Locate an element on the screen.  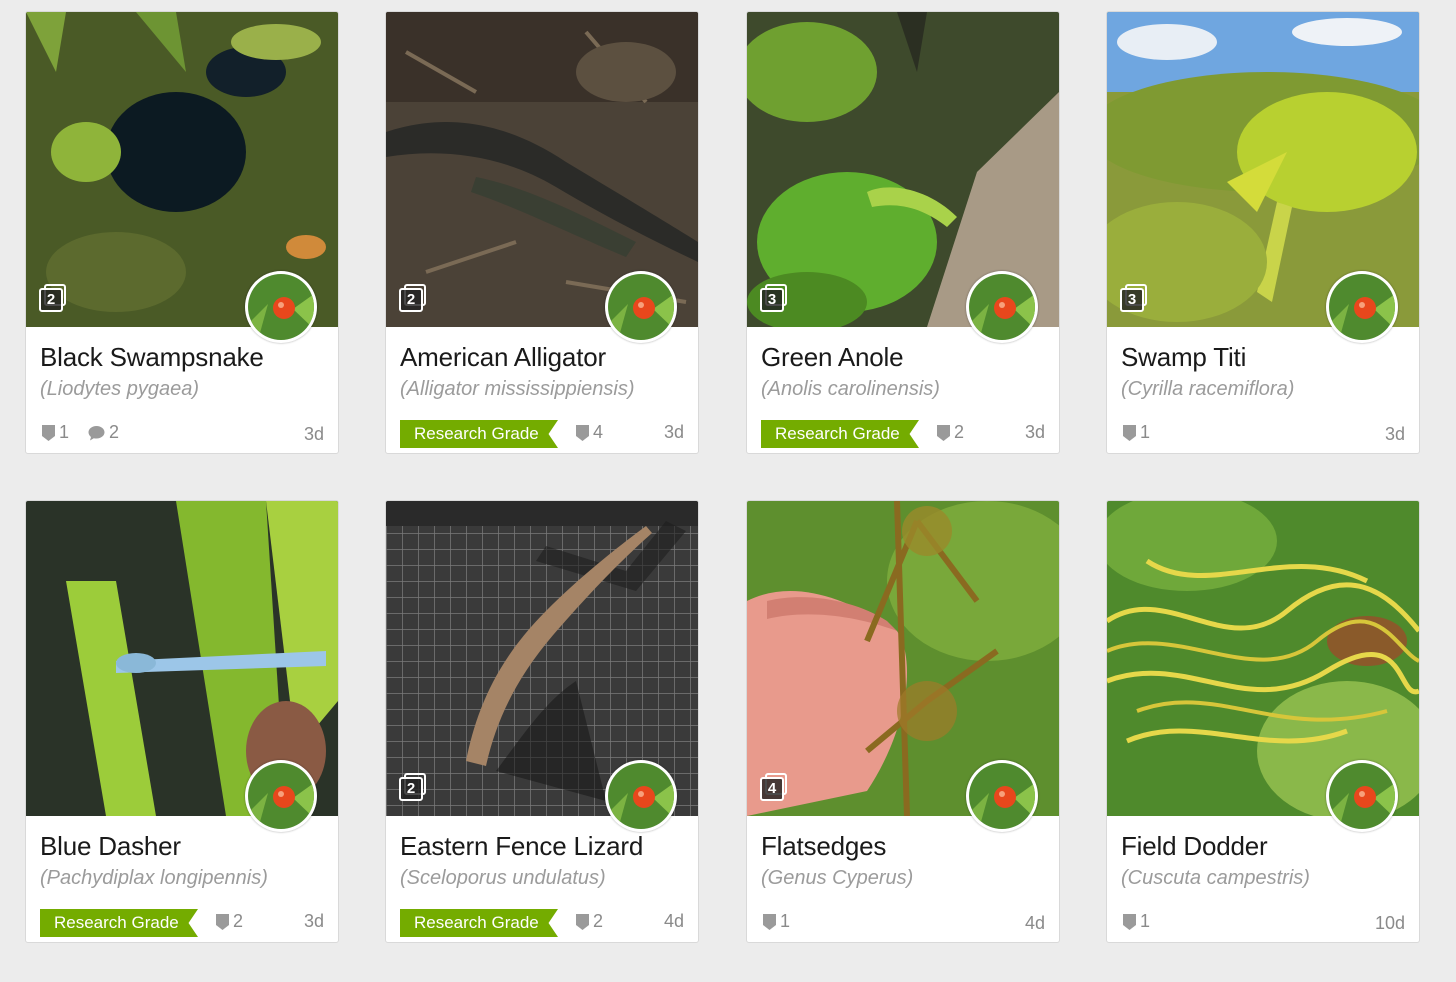
common-name: Black Swampsnake is located at coordinates (184, 357).